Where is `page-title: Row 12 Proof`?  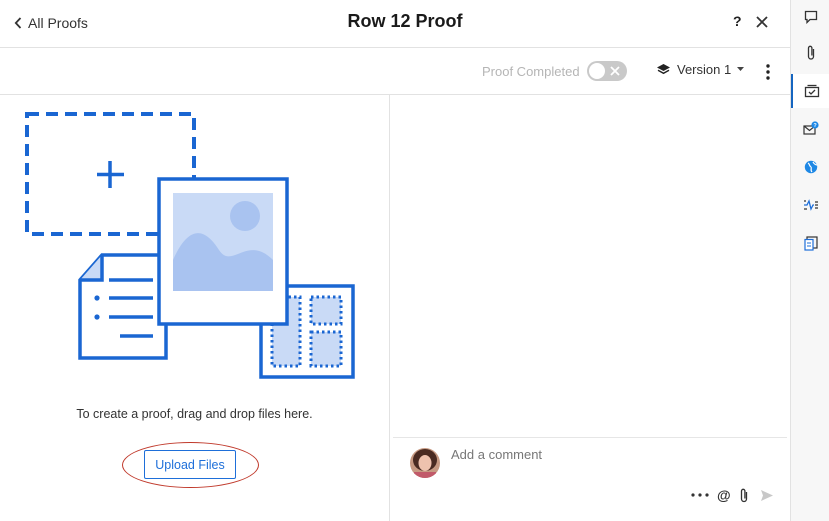 page-title: Row 12 Proof is located at coordinates (405, 21).